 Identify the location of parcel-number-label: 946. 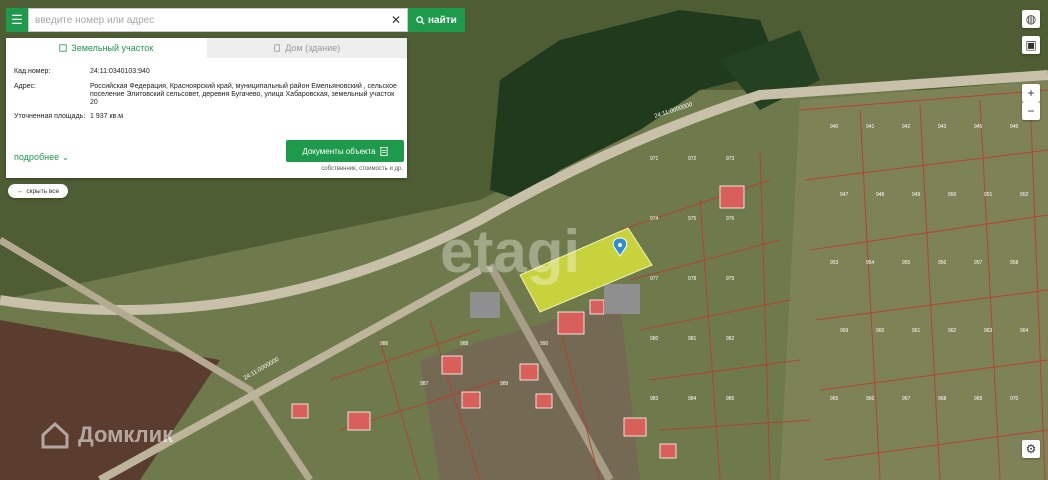
(1014, 127).